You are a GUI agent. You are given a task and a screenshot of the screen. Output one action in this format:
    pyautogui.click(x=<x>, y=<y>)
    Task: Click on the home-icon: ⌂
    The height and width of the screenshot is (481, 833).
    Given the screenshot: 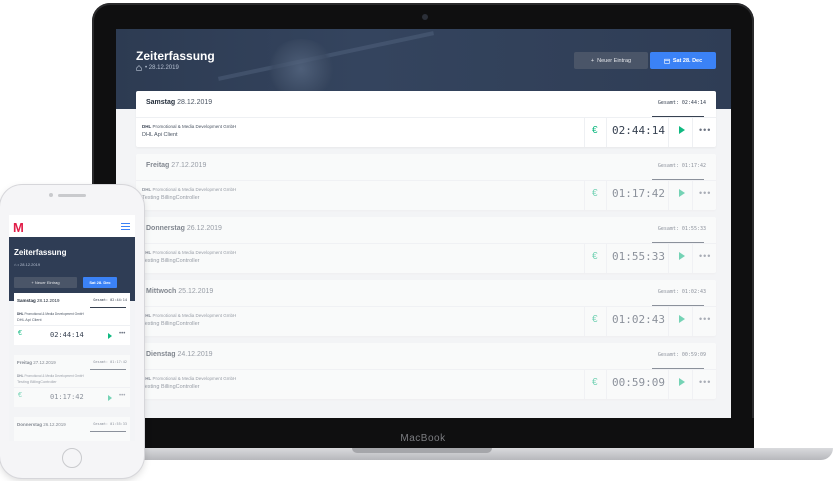 What is the action you would take?
    pyautogui.click(x=15, y=264)
    